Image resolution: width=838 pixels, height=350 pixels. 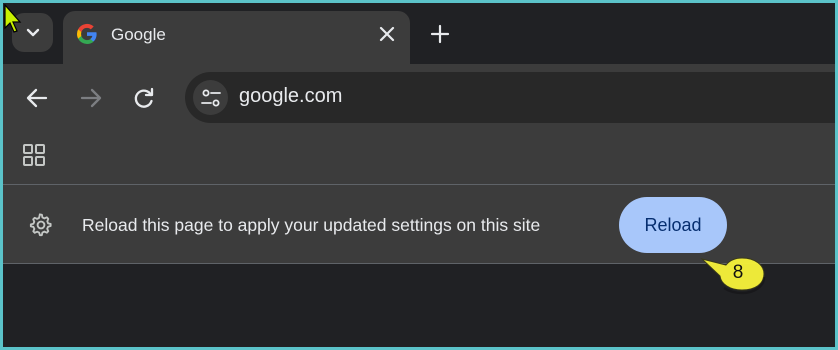 I want to click on forward-arrow-icon, so click(x=91, y=98).